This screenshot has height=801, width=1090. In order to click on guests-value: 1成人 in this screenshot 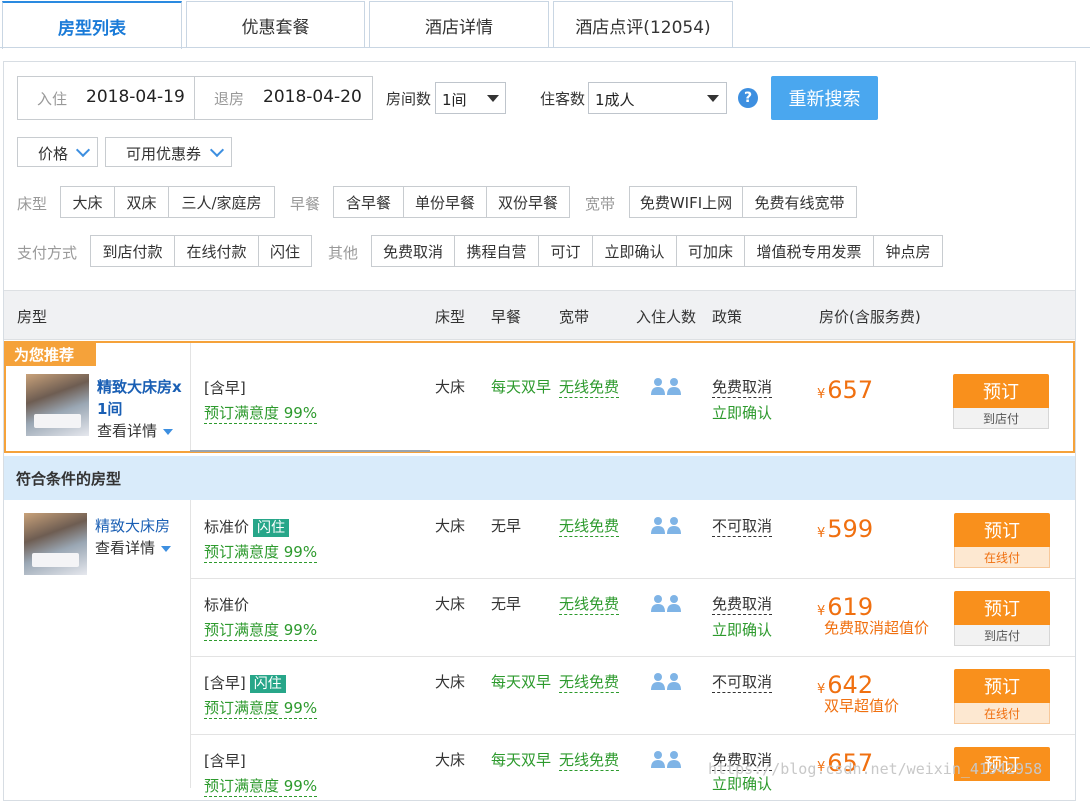, I will do `click(615, 100)`.